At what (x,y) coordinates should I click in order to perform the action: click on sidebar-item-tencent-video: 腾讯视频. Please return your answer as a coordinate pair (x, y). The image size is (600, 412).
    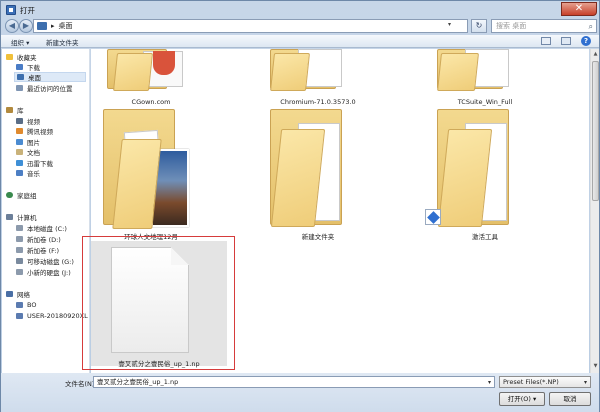
    Looking at the image, I should click on (34, 131).